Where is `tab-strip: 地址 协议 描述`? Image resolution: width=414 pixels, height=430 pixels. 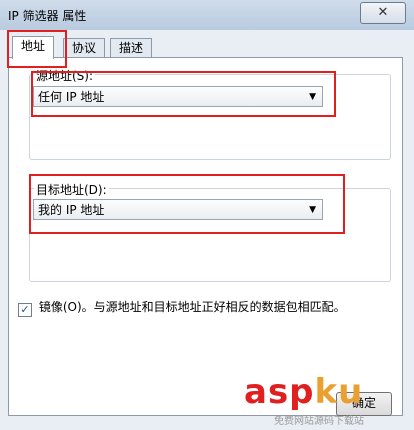
tab-strip: 地址 协议 描述 is located at coordinates (205, 47).